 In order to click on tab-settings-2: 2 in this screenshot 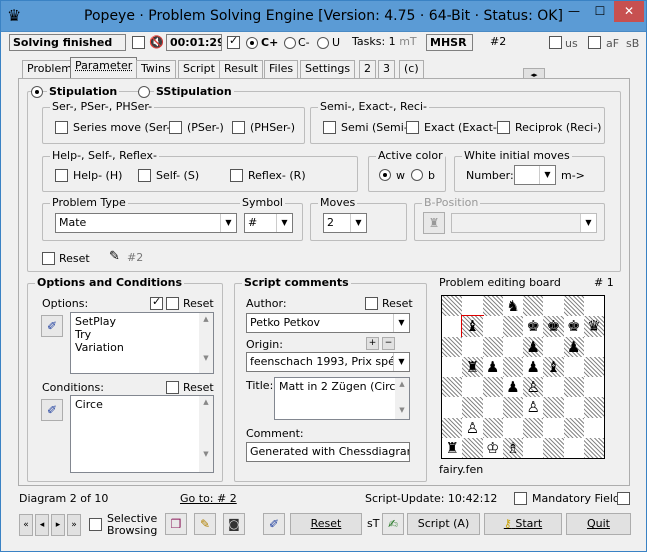, I will do `click(367, 69)`.